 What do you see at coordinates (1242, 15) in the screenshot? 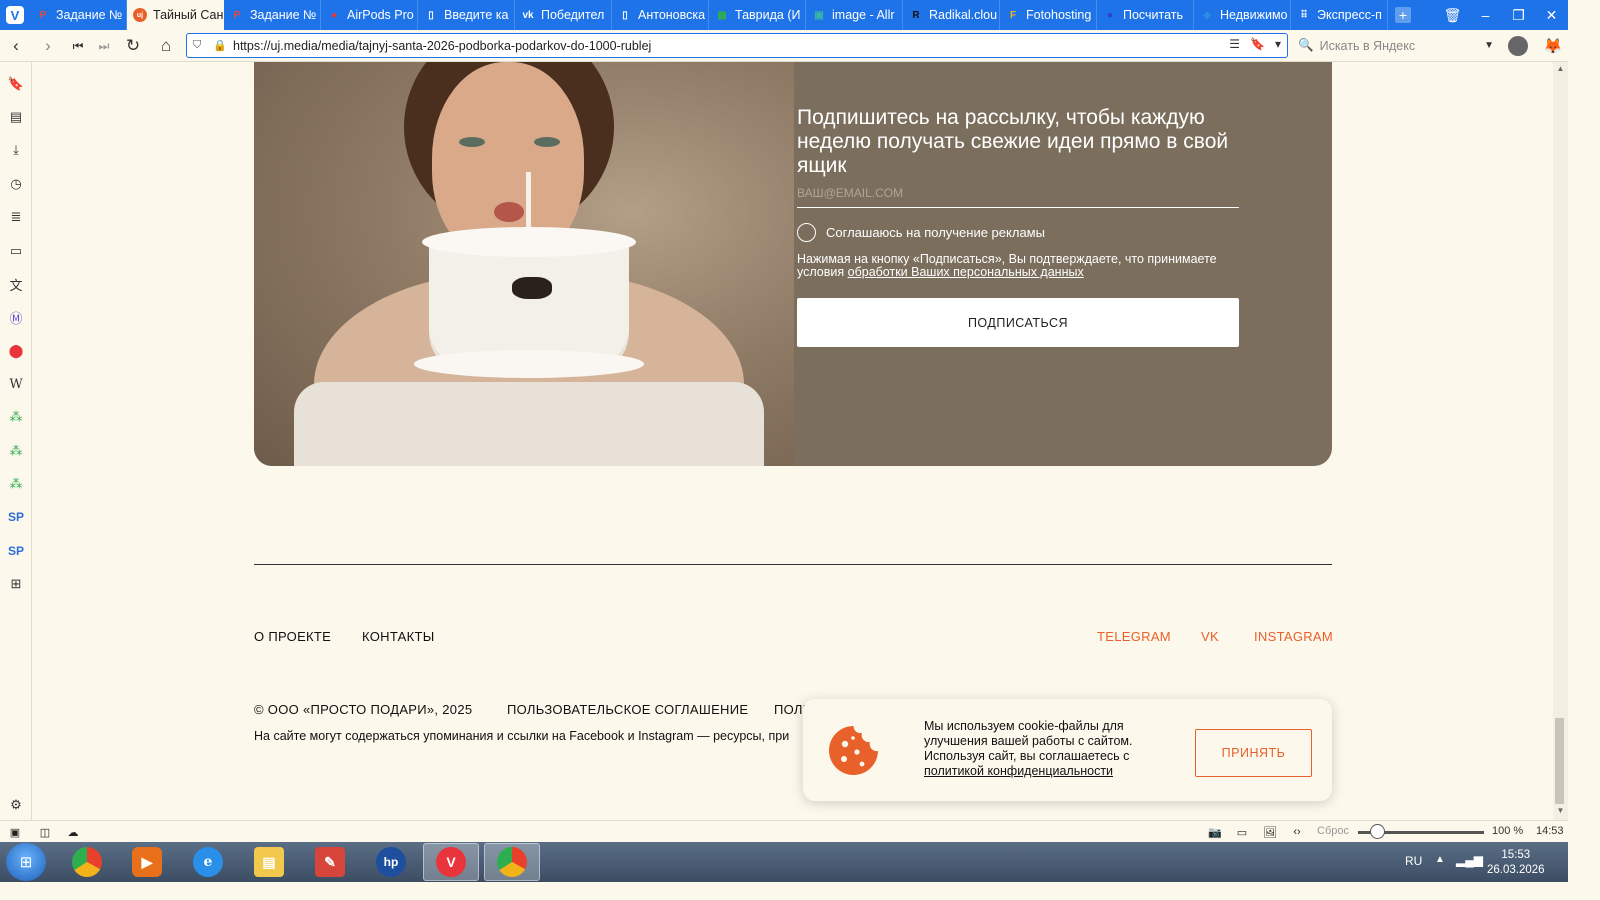
I see `browser-tab: ◆ Недвижимо` at bounding box center [1242, 15].